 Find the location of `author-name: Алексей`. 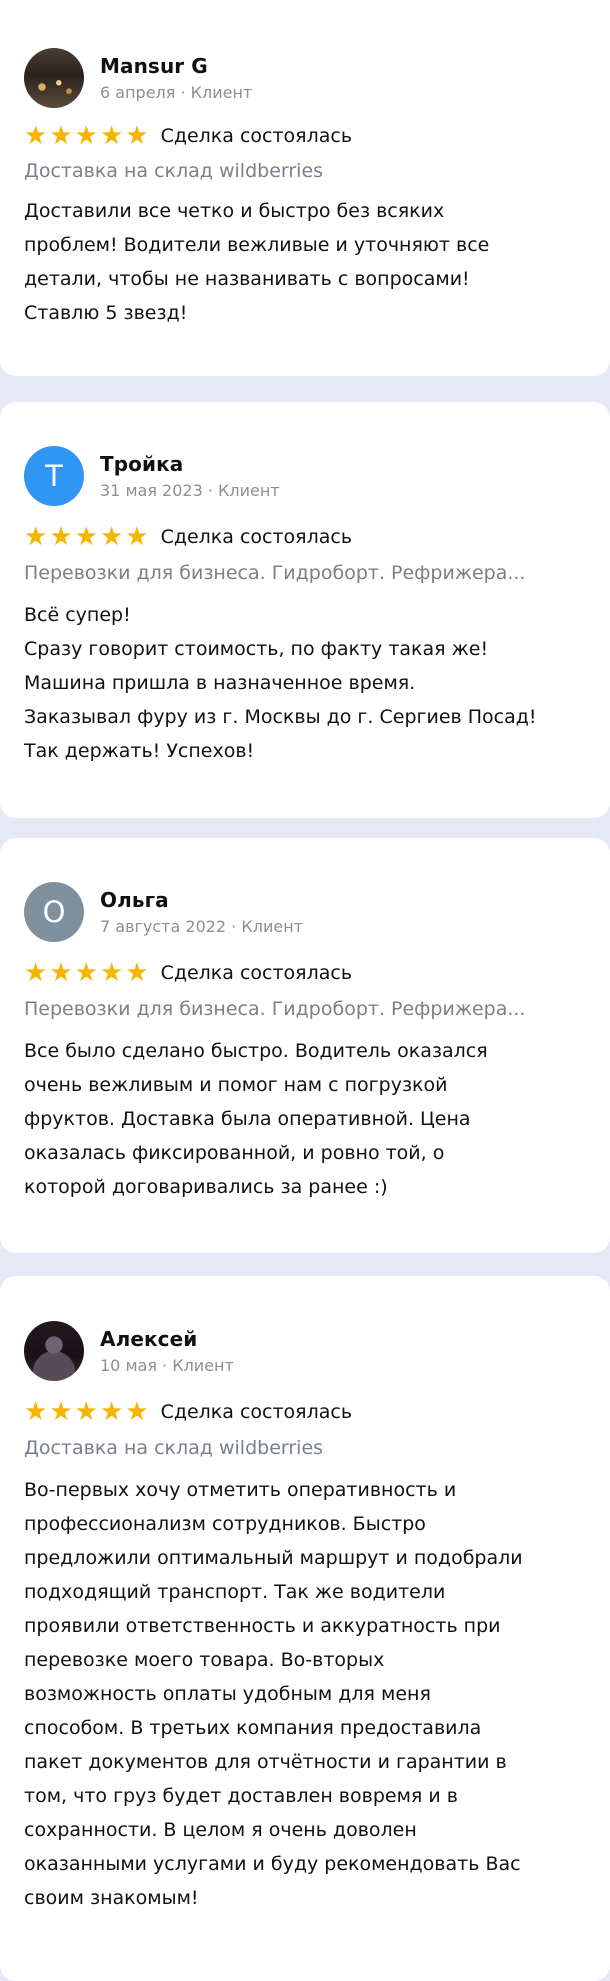

author-name: Алексей is located at coordinates (167, 1339).